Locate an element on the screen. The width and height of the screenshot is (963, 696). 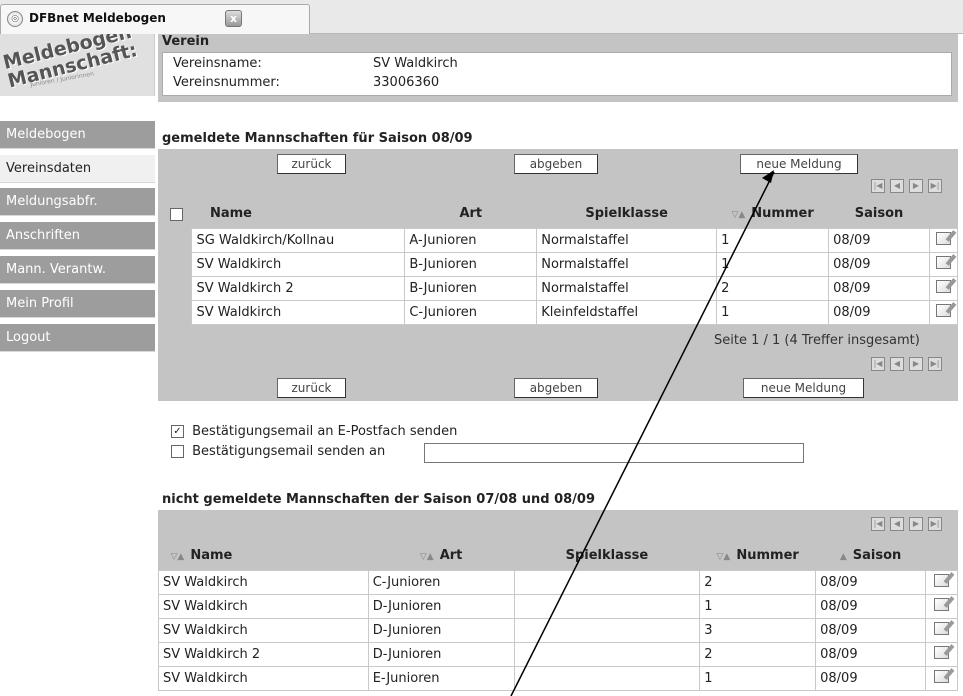
neue-meldung-button-bottom: neue Meldung is located at coordinates (803, 388).